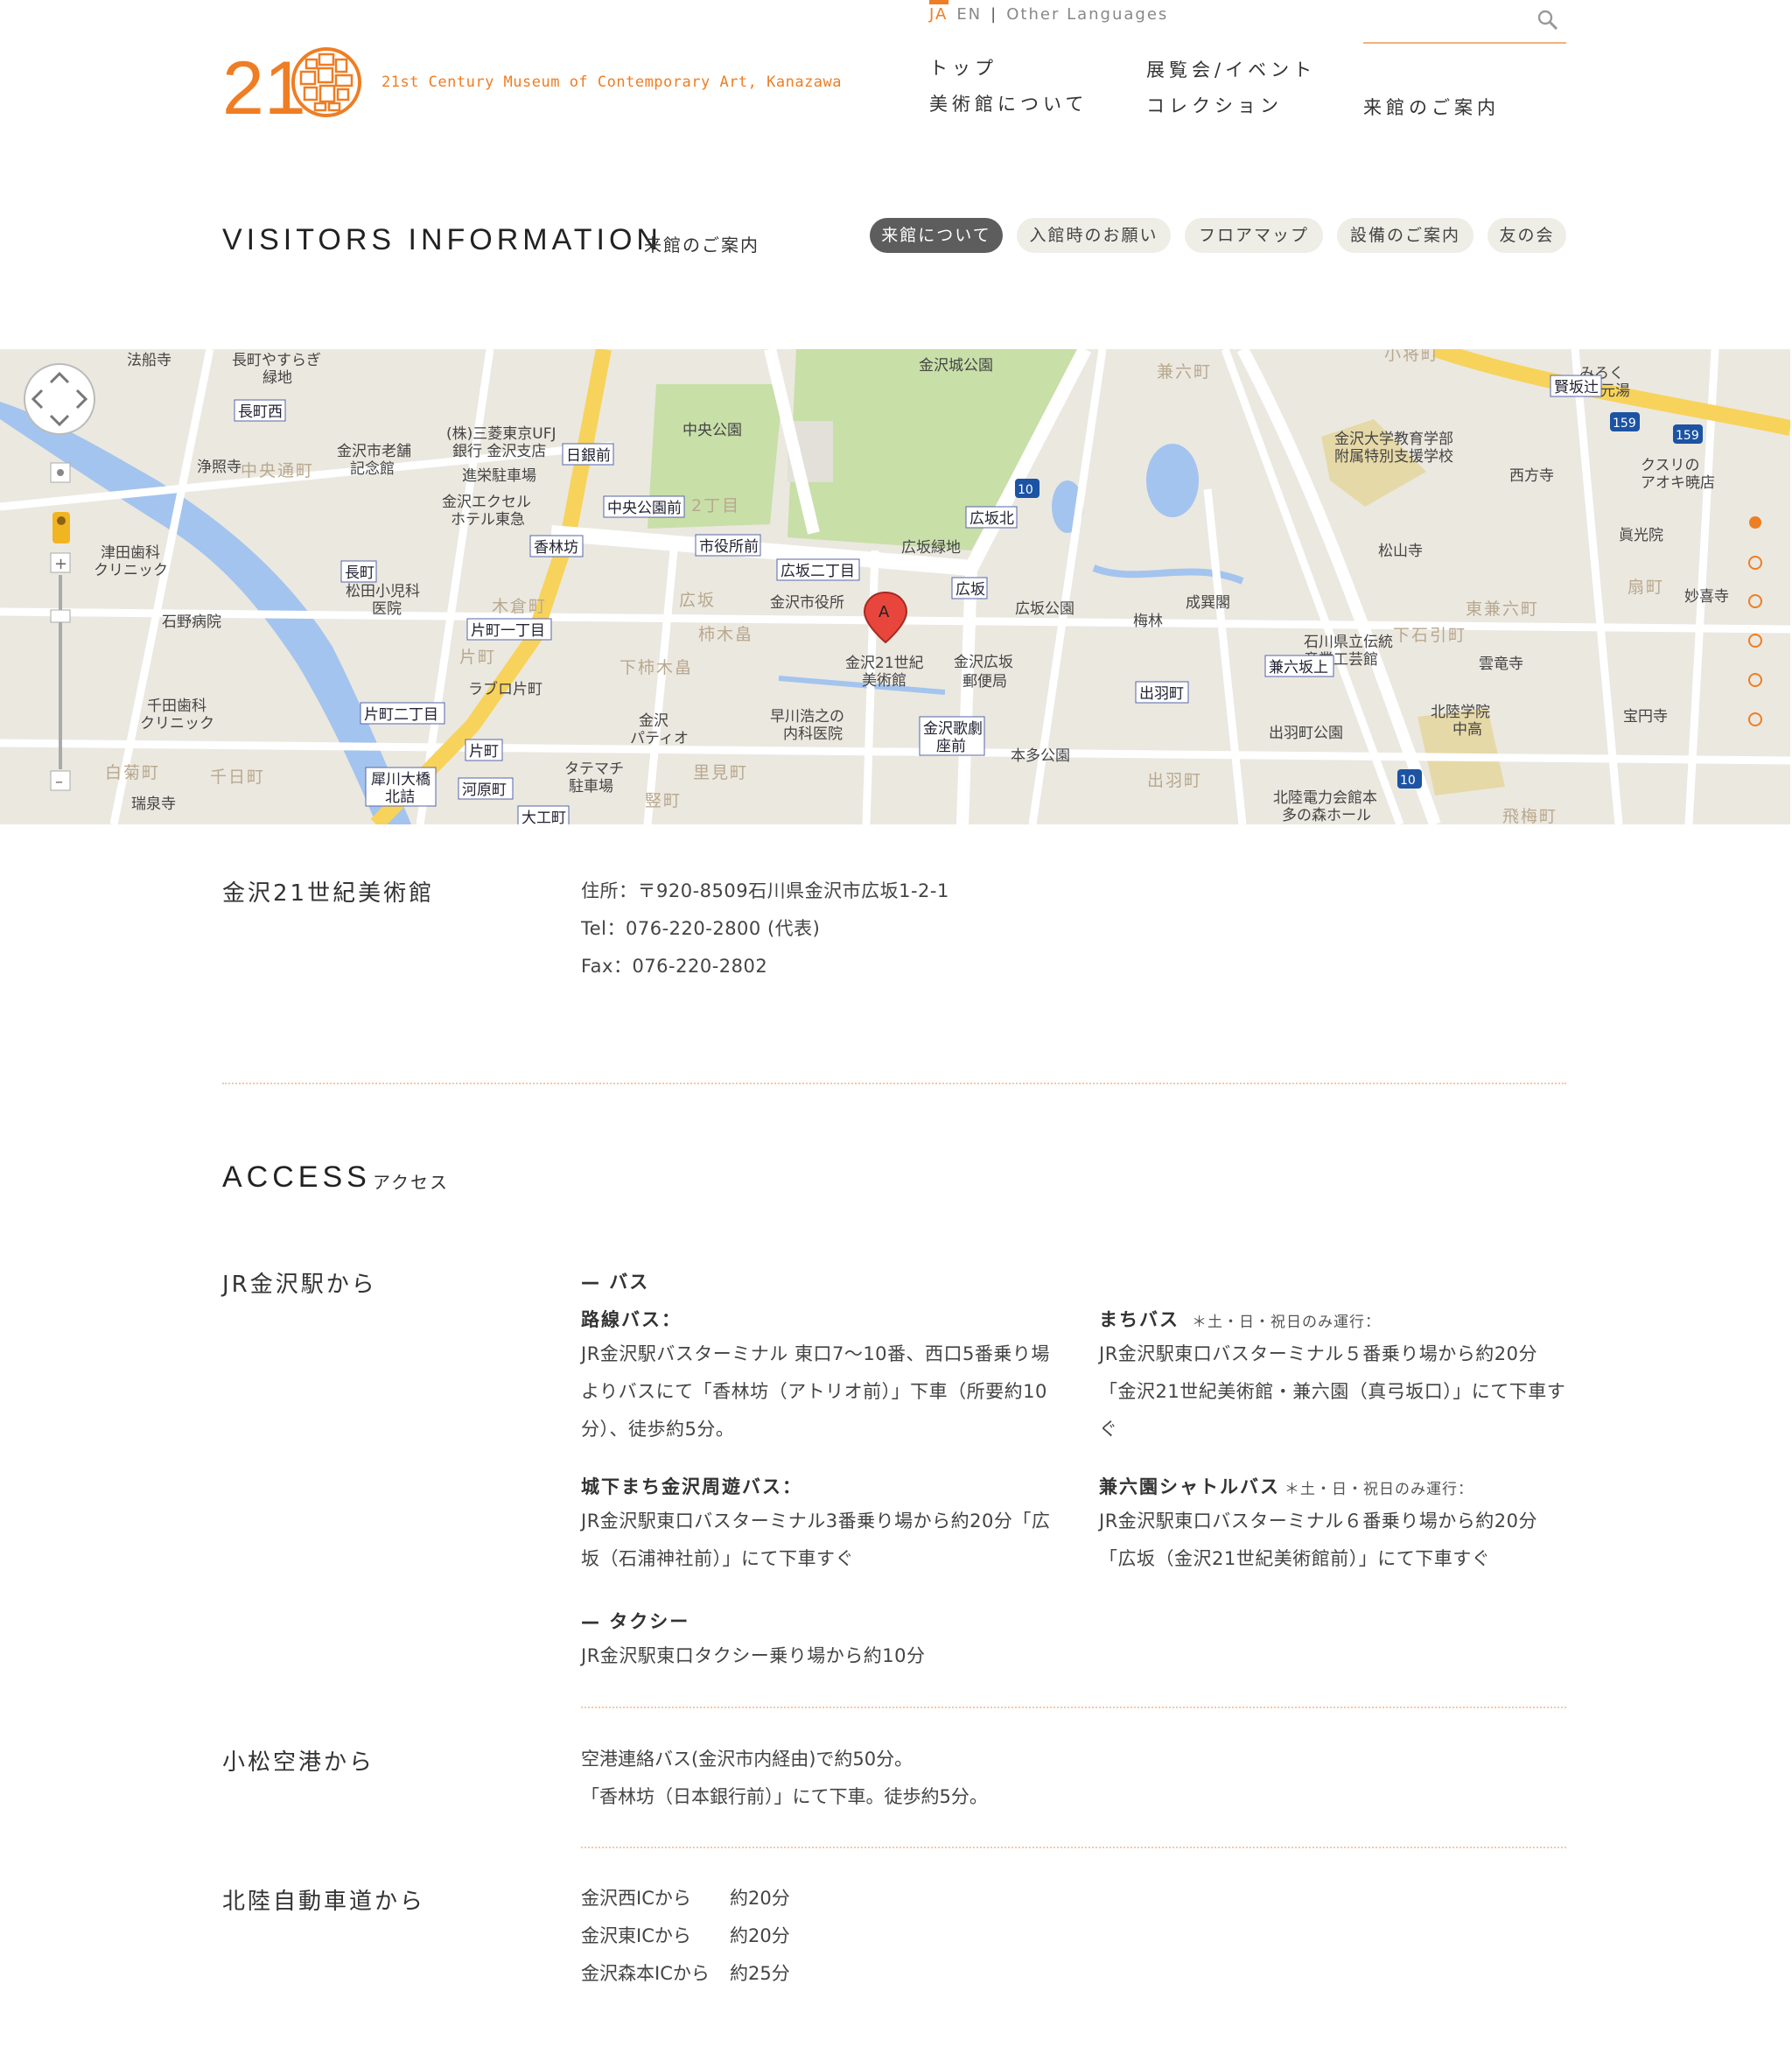 This screenshot has width=1792, height=2061. Describe the element at coordinates (953, 729) in the screenshot. I see `svg-text: 金沢歌劇` at that location.